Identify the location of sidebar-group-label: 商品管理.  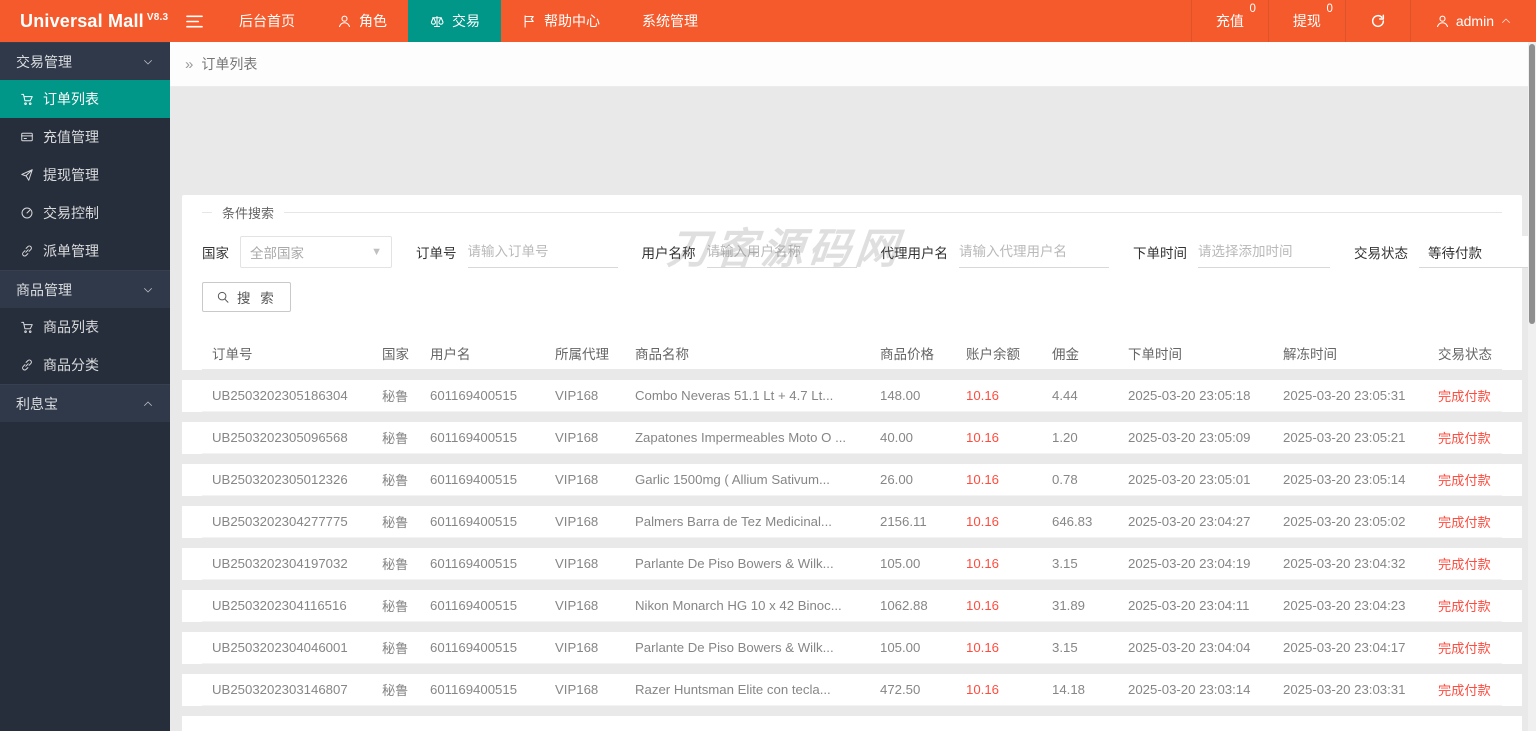
(44, 289).